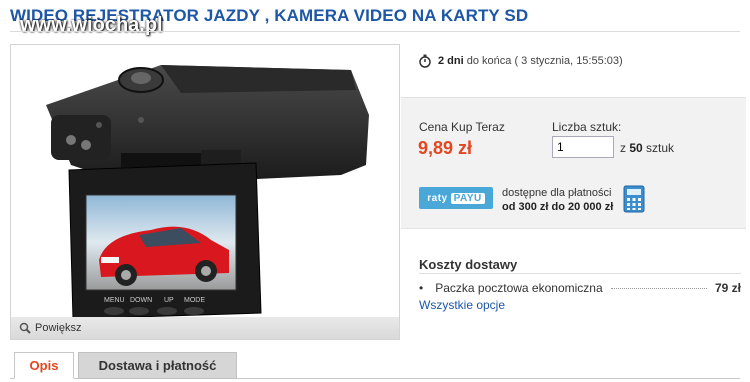 The image size is (750, 382). Describe the element at coordinates (462, 305) in the screenshot. I see `all-shipping-options-link: Wszystkie opcje` at that location.